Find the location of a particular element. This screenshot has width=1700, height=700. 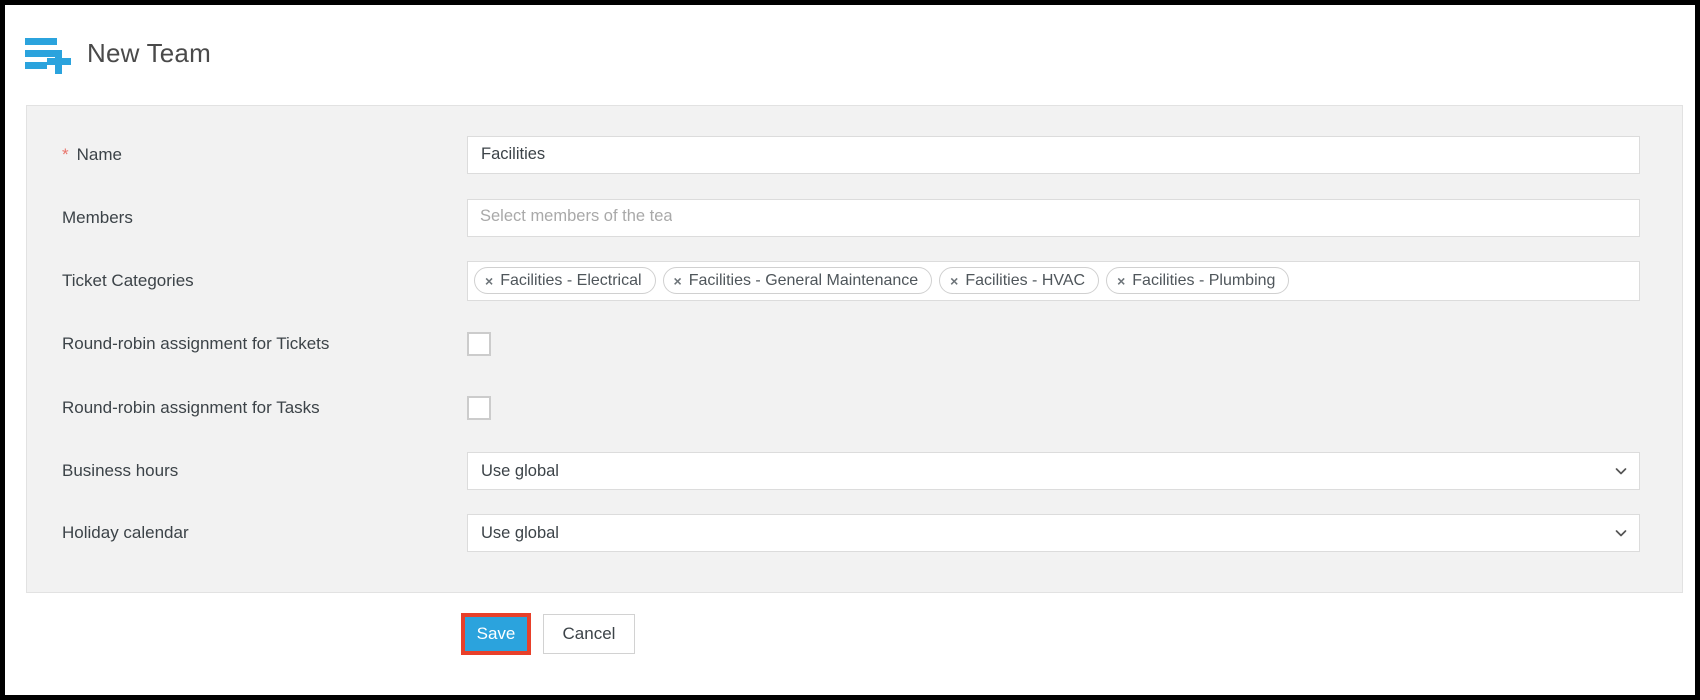

label-round-robin-tickets: Round-robin assignment for Tickets is located at coordinates (196, 343).